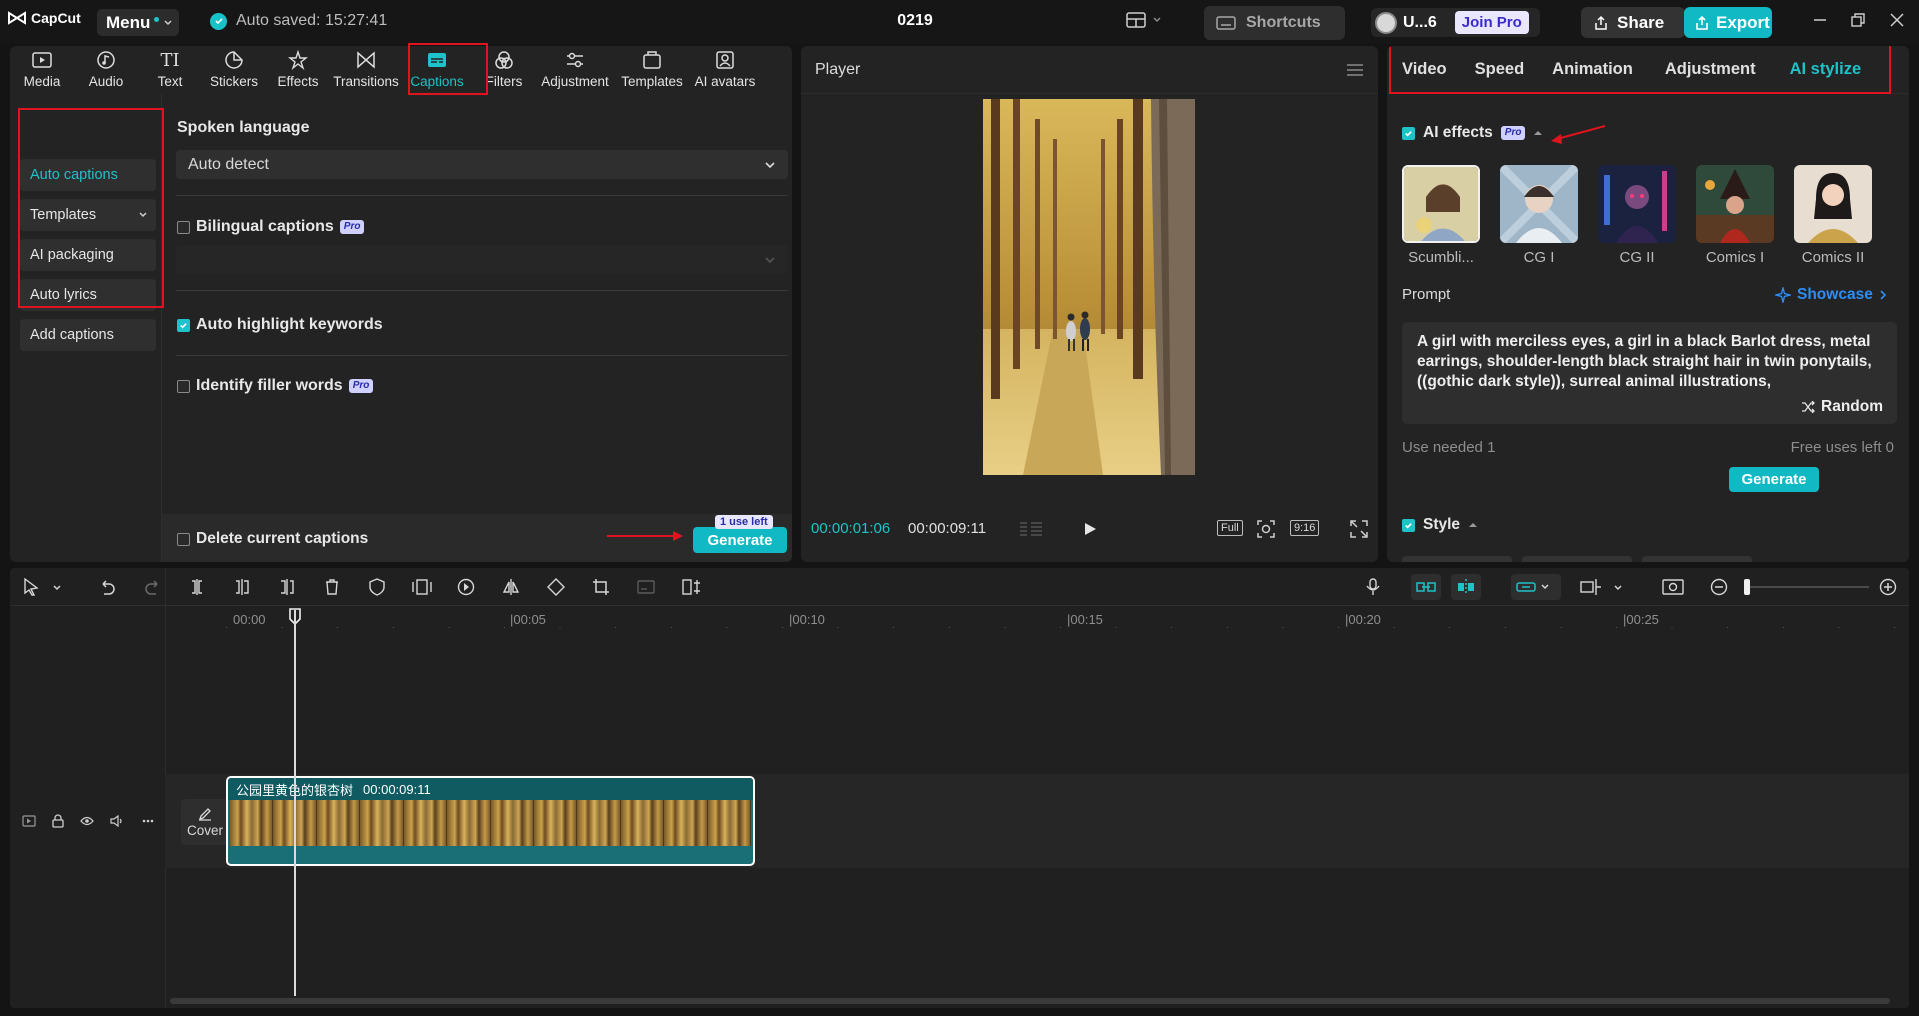 Image resolution: width=1919 pixels, height=1016 pixels. What do you see at coordinates (1842, 407) in the screenshot?
I see `random-prompt-button: Random` at bounding box center [1842, 407].